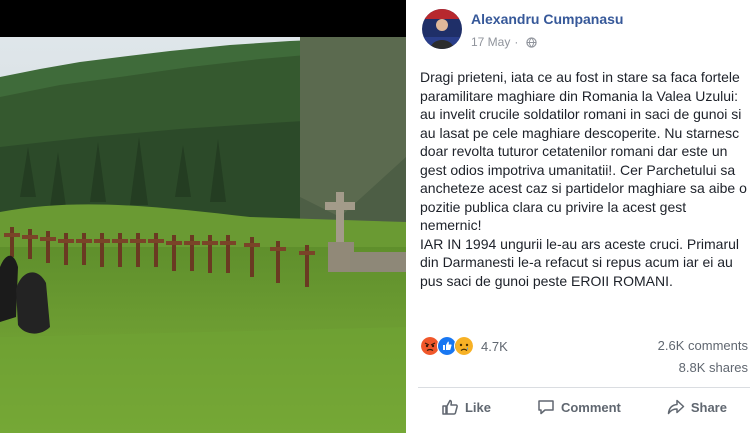 The image size is (752, 433). Describe the element at coordinates (708, 407) in the screenshot. I see `share-label: Share` at that location.